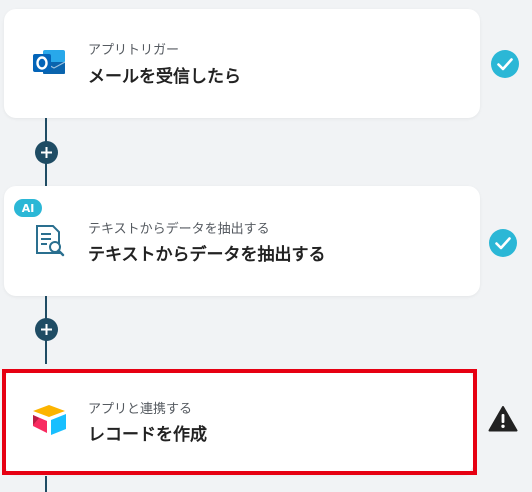 Image resolution: width=532 pixels, height=492 pixels. I want to click on step-category-label: アプリトリガー, so click(134, 50).